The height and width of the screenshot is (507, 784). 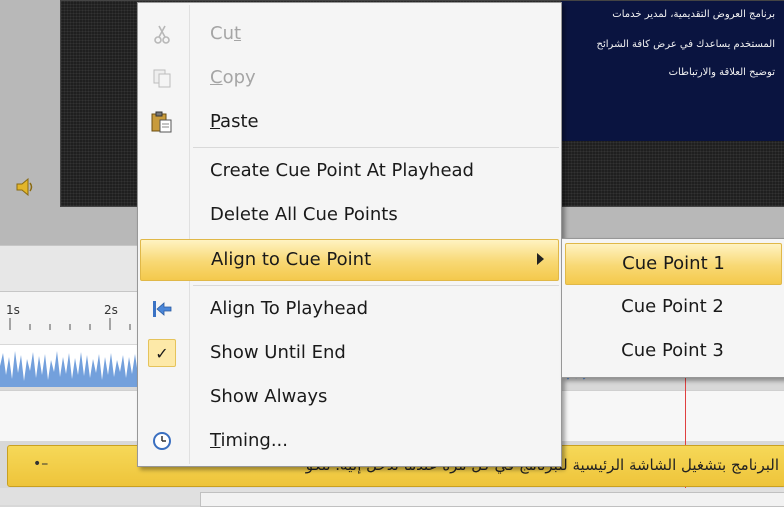 I want to click on ruler-tick-label: 1s, so click(x=13, y=310).